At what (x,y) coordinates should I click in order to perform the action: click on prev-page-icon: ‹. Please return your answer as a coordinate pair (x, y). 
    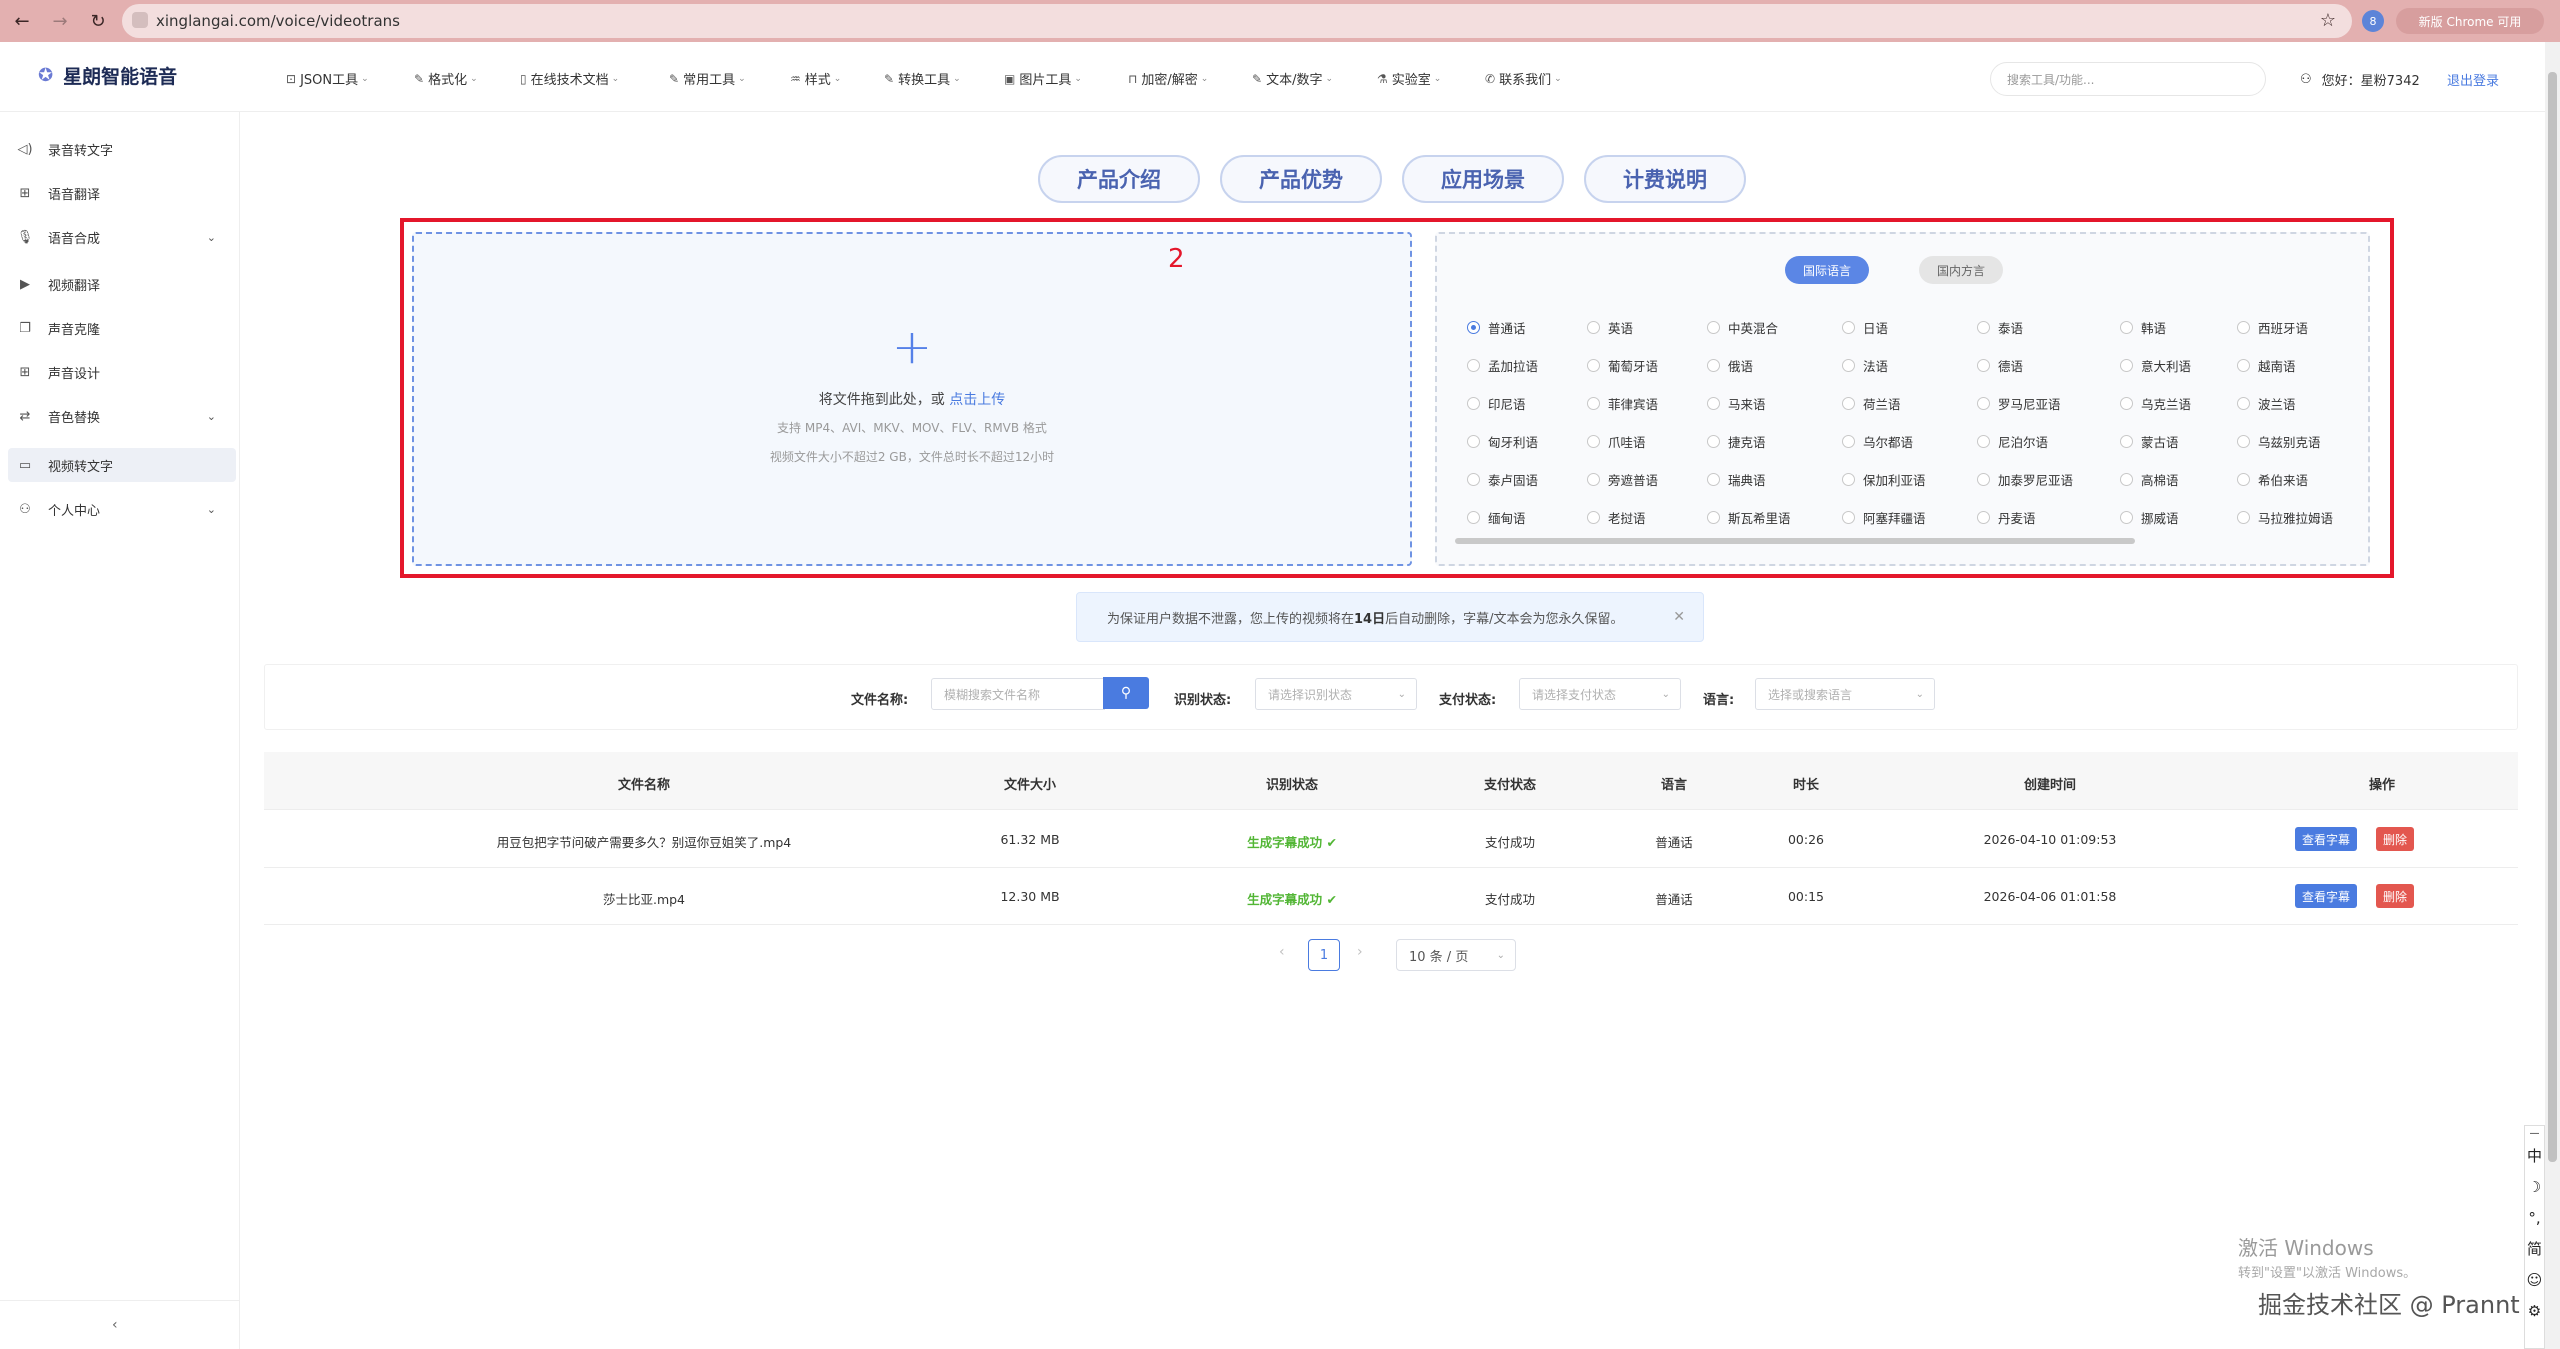
    Looking at the image, I should click on (1282, 952).